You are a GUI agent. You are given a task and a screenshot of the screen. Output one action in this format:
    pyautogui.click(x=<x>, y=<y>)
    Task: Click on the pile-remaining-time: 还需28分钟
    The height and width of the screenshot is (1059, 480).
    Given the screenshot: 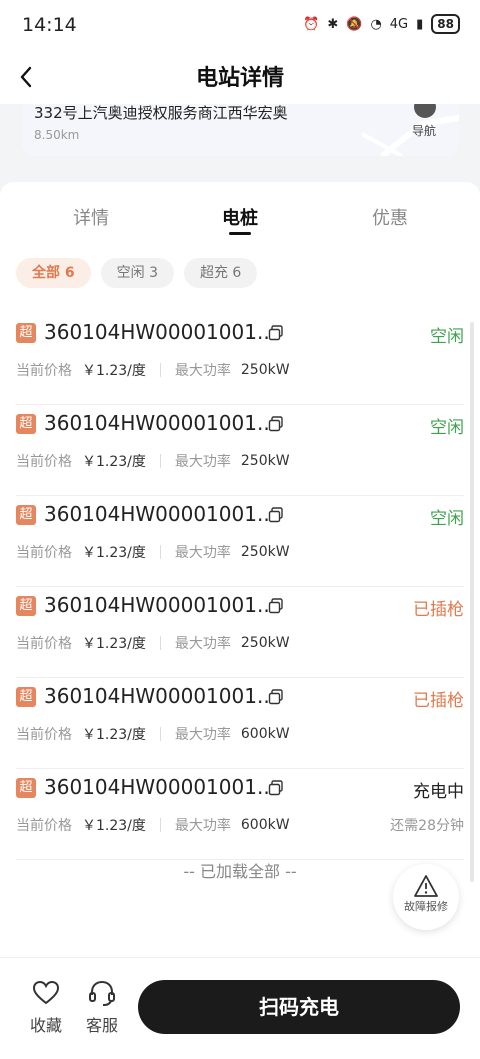 What is the action you would take?
    pyautogui.click(x=427, y=826)
    